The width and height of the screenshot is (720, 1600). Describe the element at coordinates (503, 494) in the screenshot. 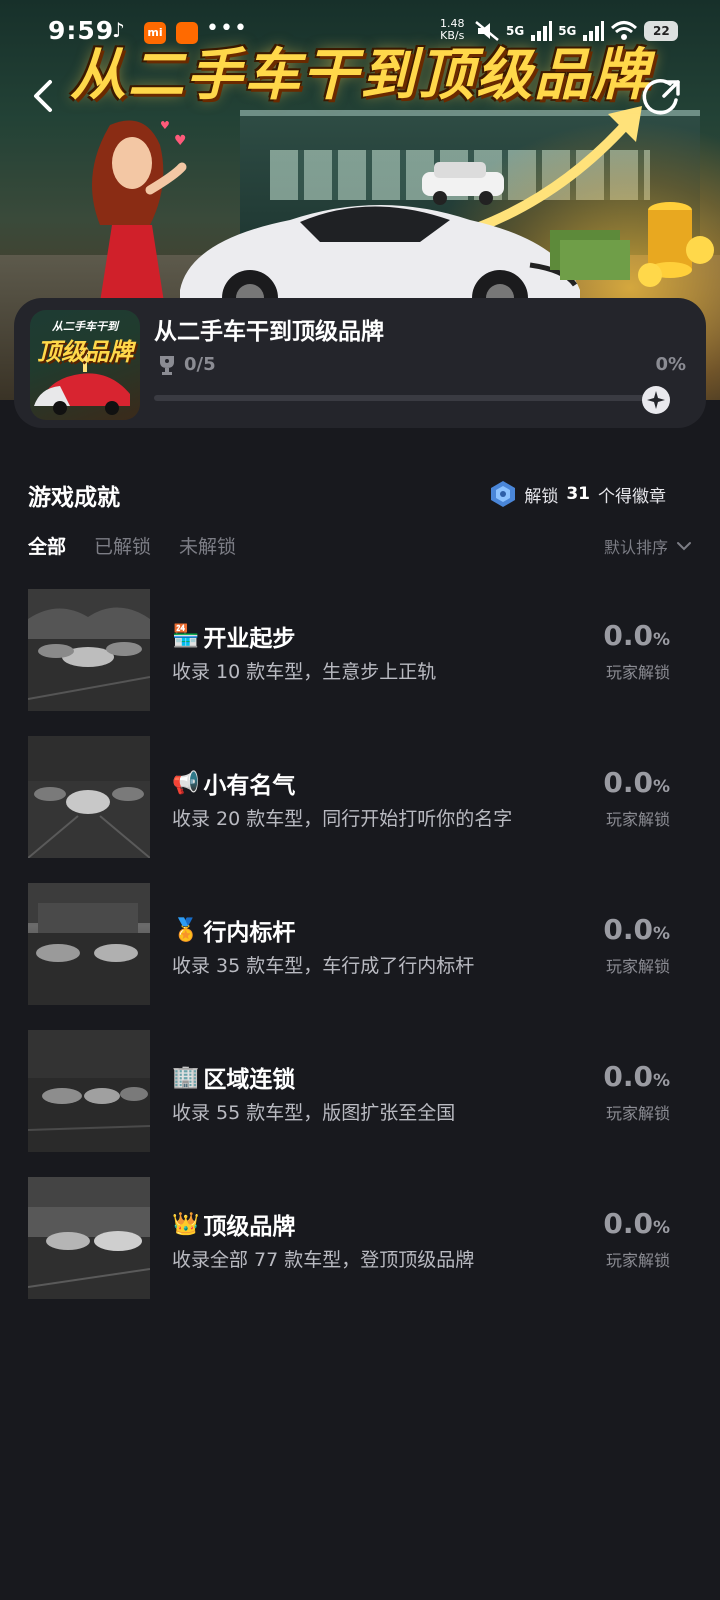

I see `badge-hexagon-icon` at that location.